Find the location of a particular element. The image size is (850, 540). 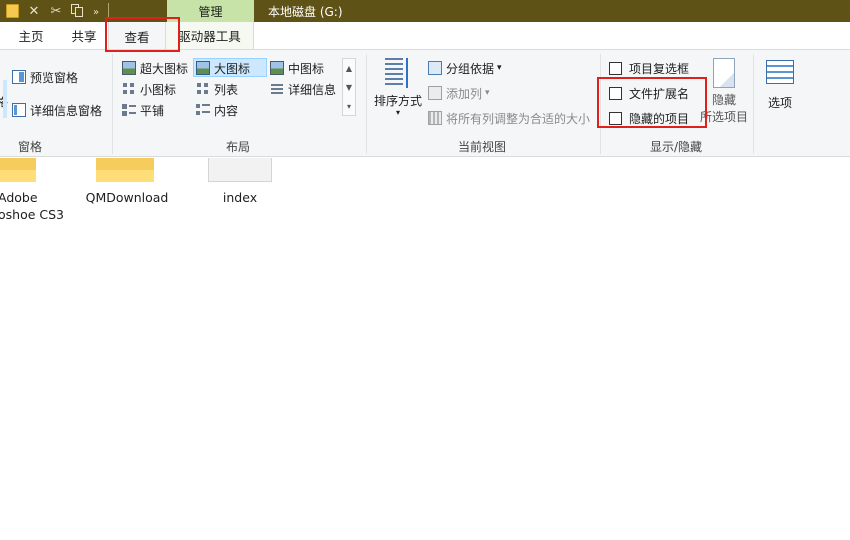

layout-gallery-scroller: ▲ ▼ ▾ is located at coordinates (349, 87).